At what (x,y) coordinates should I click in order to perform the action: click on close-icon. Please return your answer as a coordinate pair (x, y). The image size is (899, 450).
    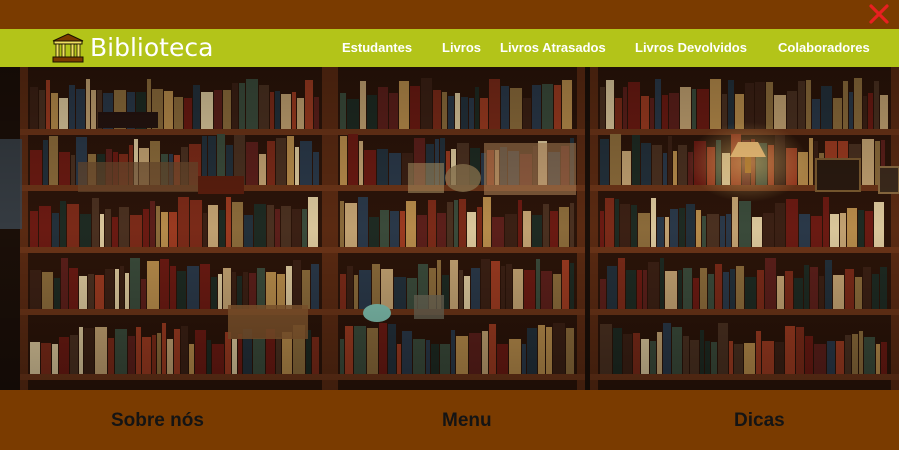
    Looking at the image, I should click on (879, 14).